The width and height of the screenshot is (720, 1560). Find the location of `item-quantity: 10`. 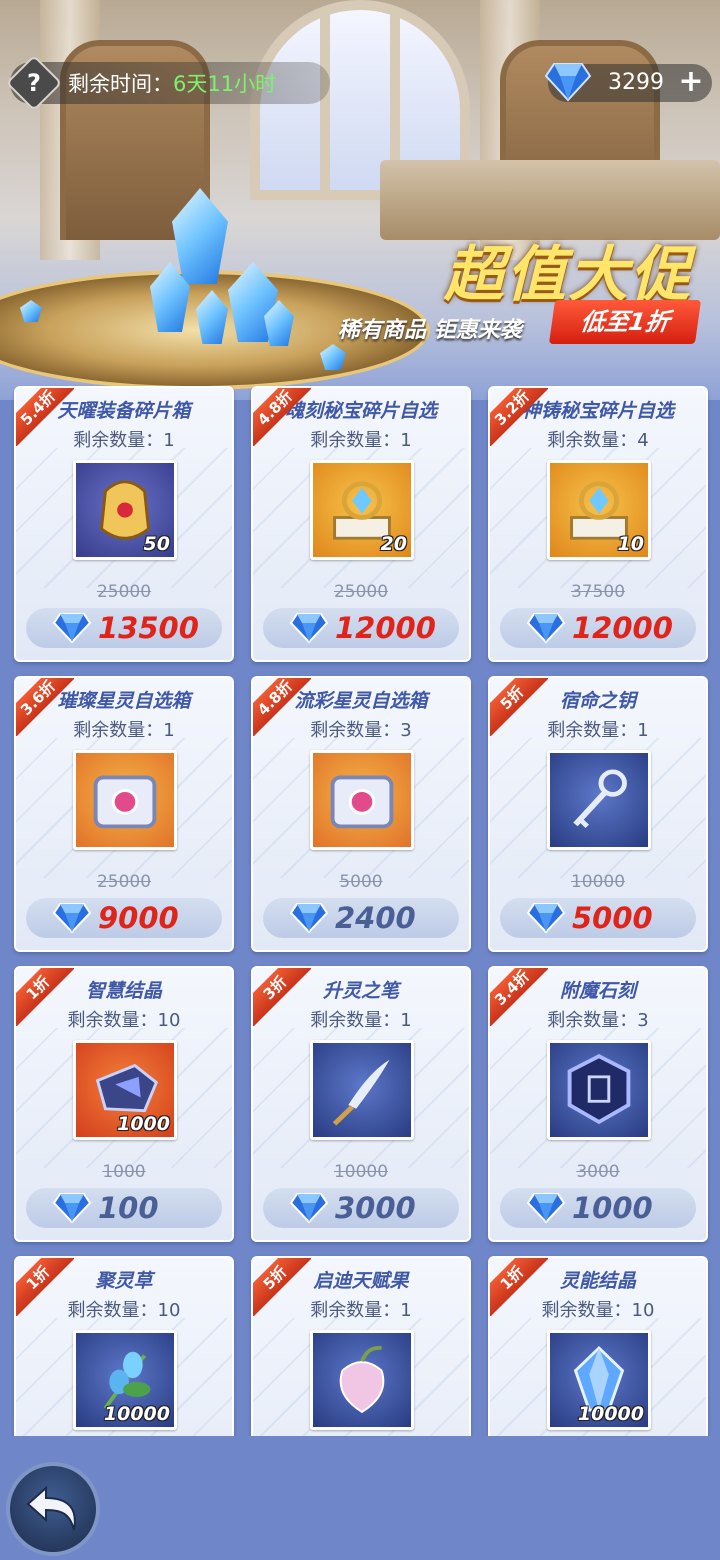

item-quantity: 10 is located at coordinates (630, 544).